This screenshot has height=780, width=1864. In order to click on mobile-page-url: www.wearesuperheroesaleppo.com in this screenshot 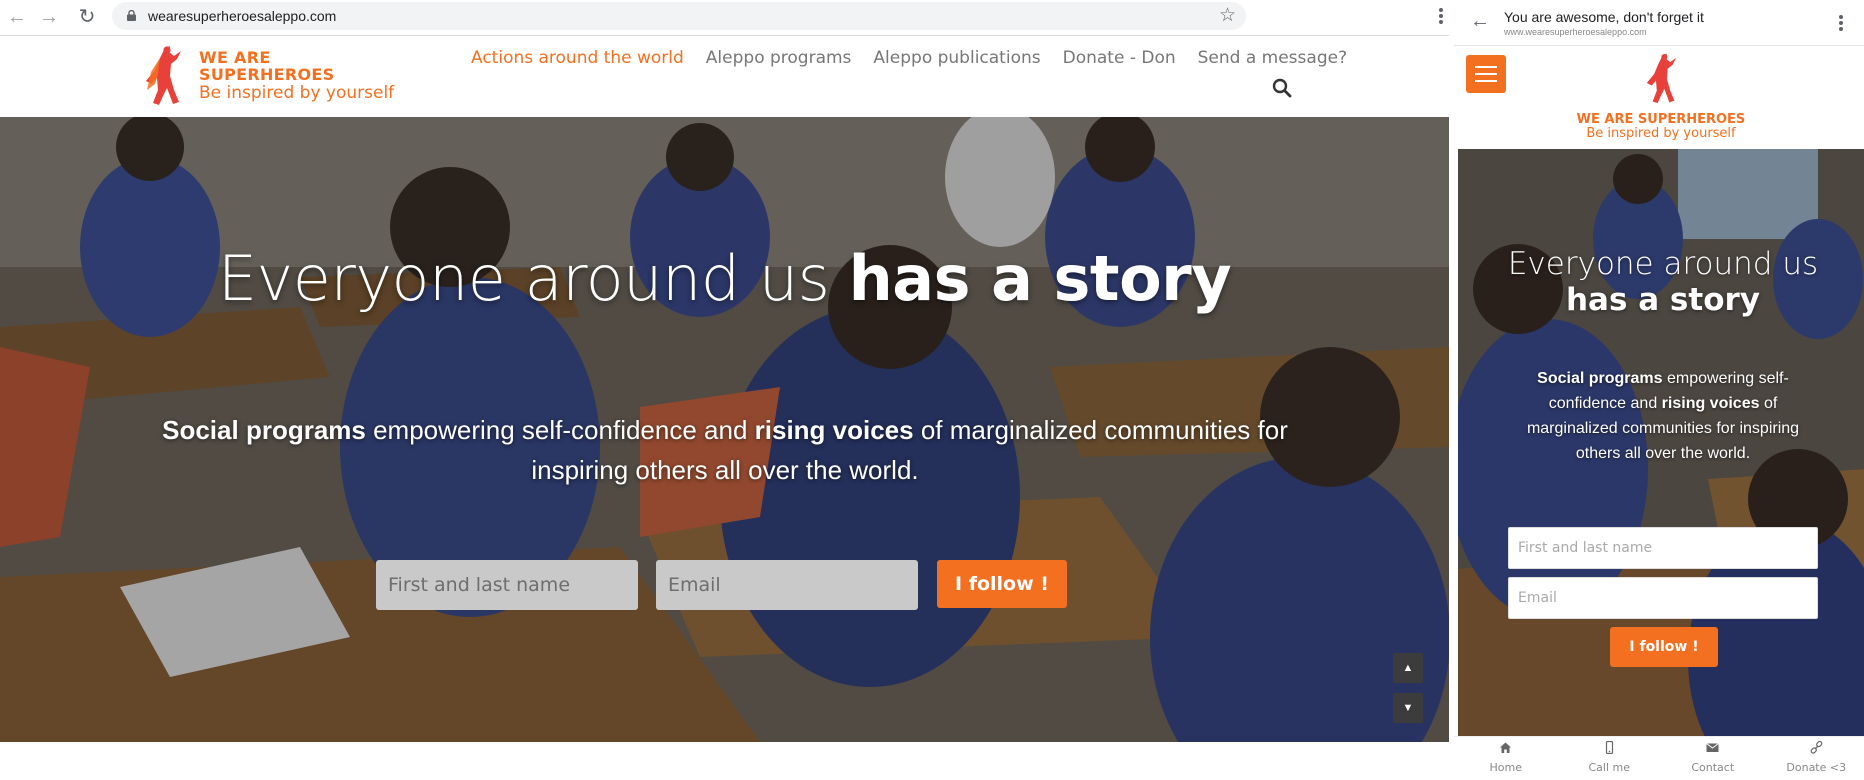, I will do `click(1575, 32)`.